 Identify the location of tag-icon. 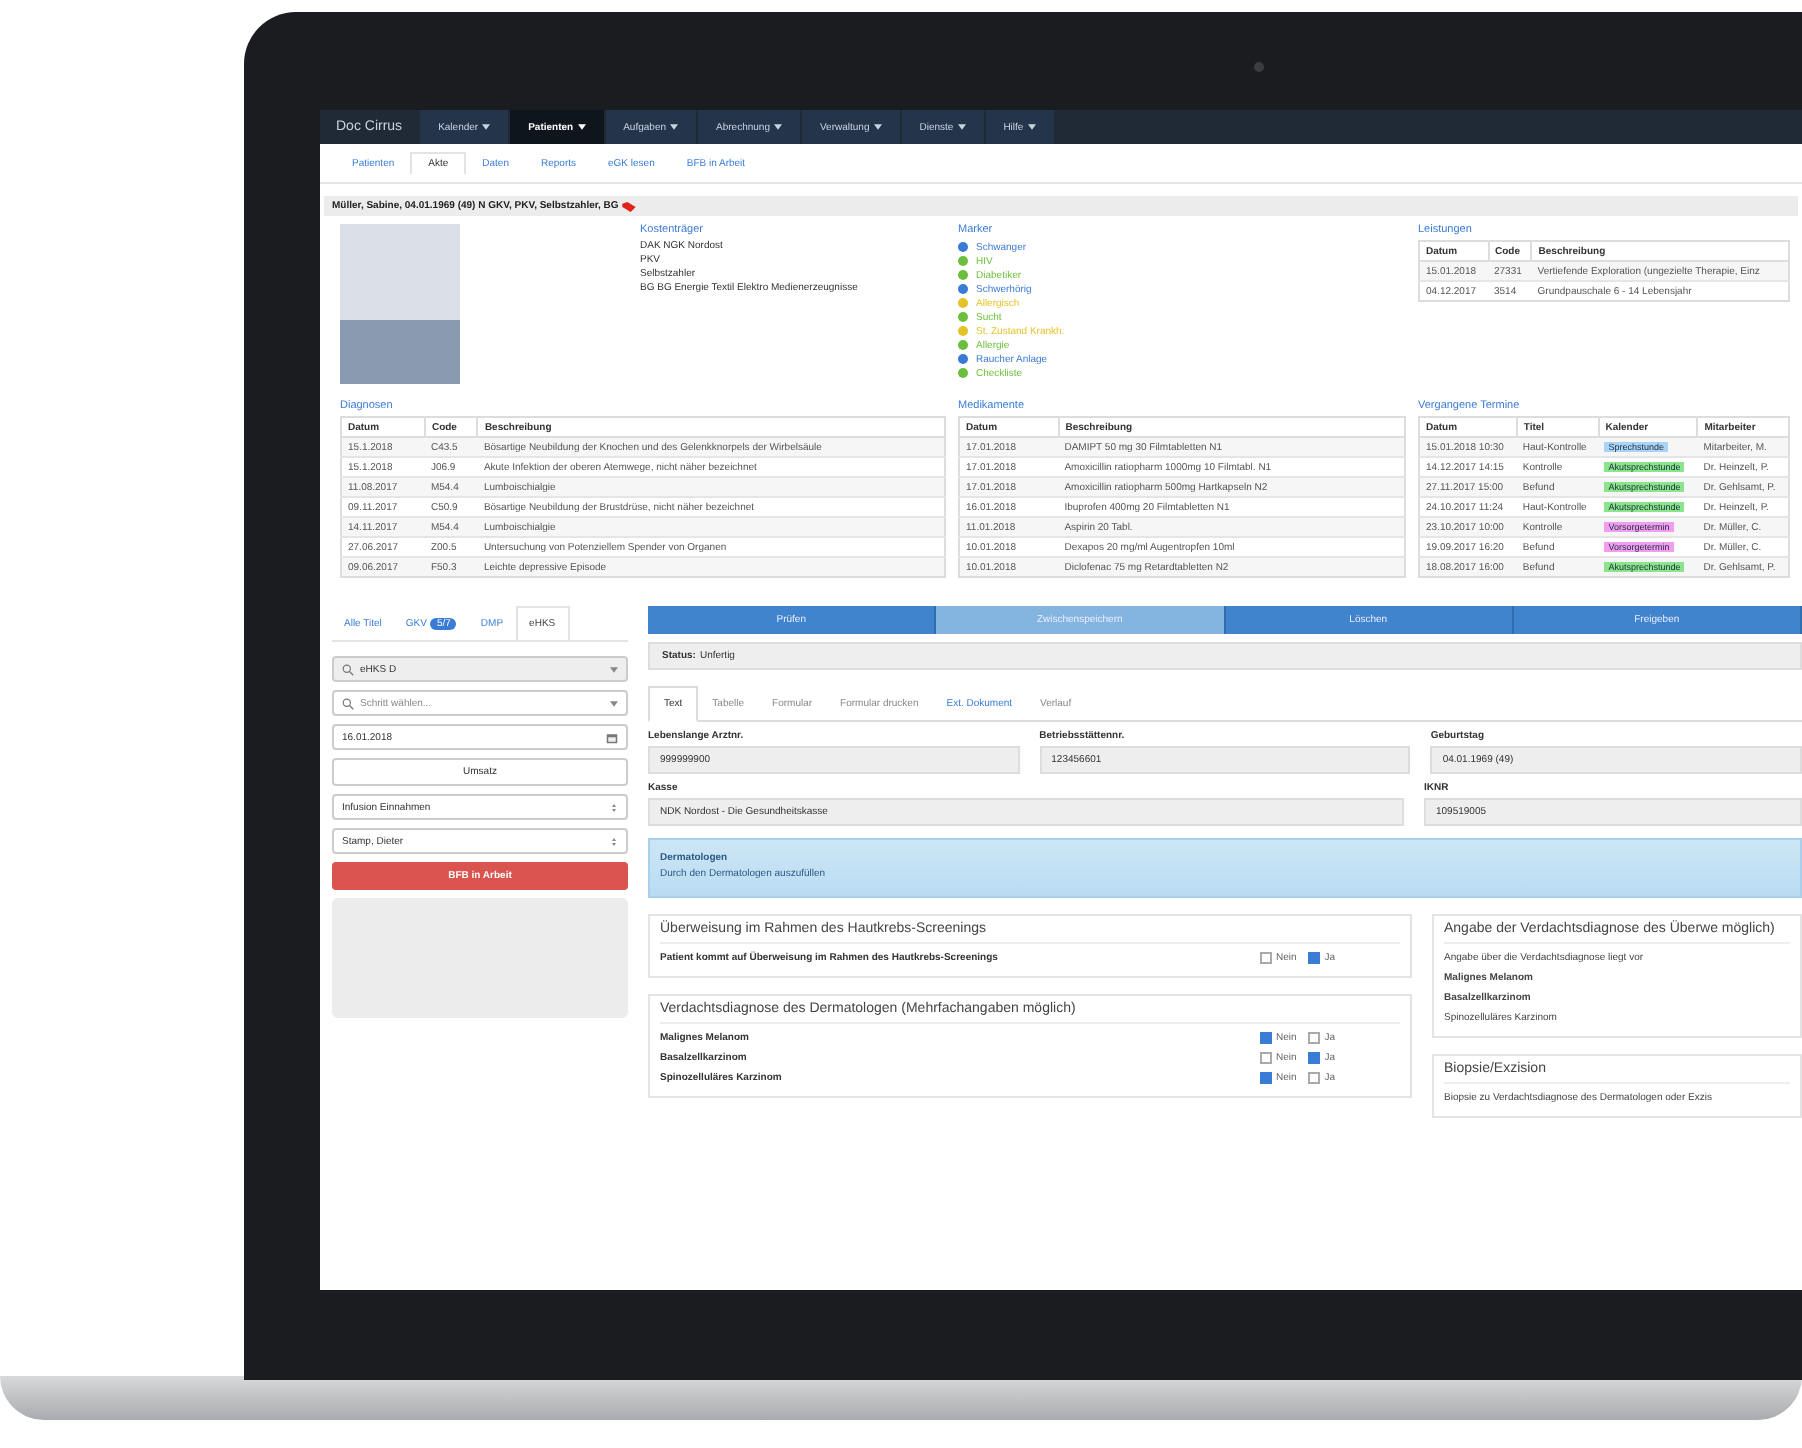
(629, 206).